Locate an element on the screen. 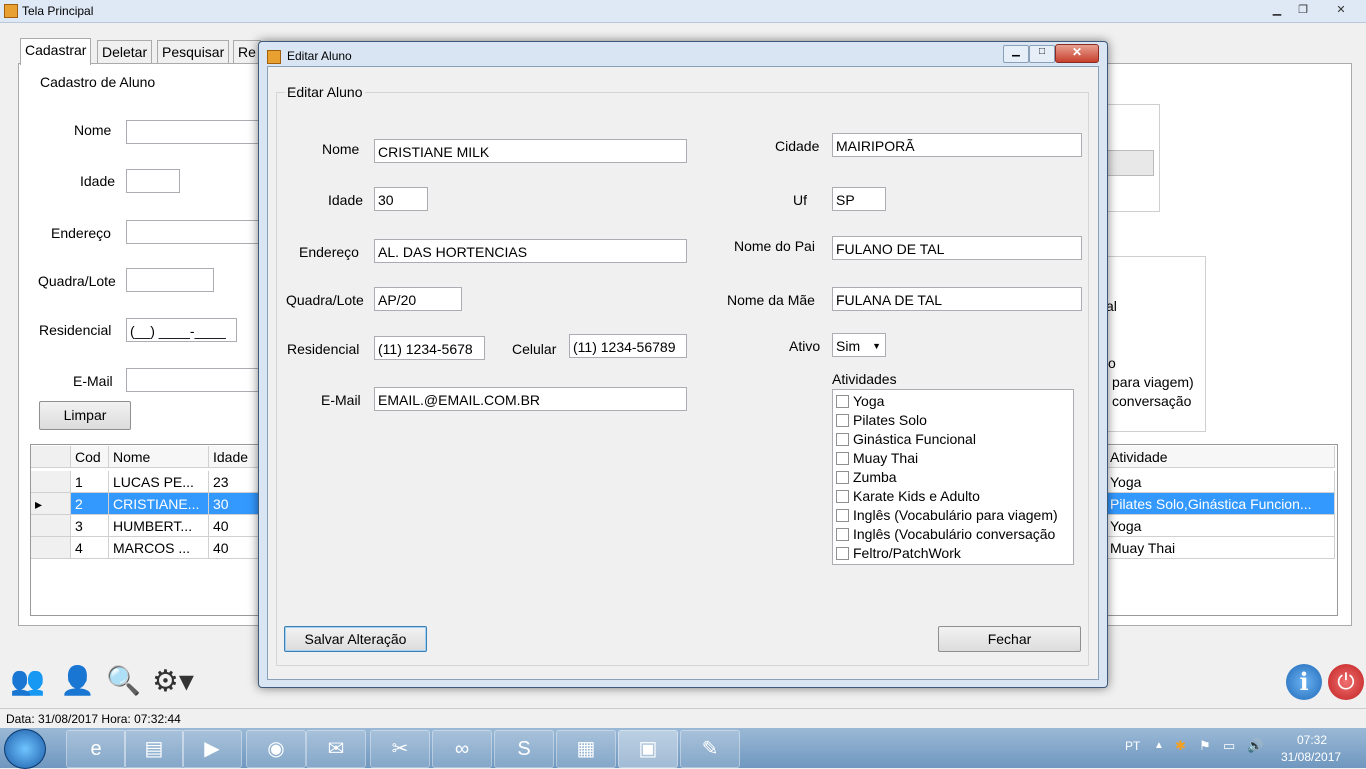  info-icon: i is located at coordinates (1304, 682).